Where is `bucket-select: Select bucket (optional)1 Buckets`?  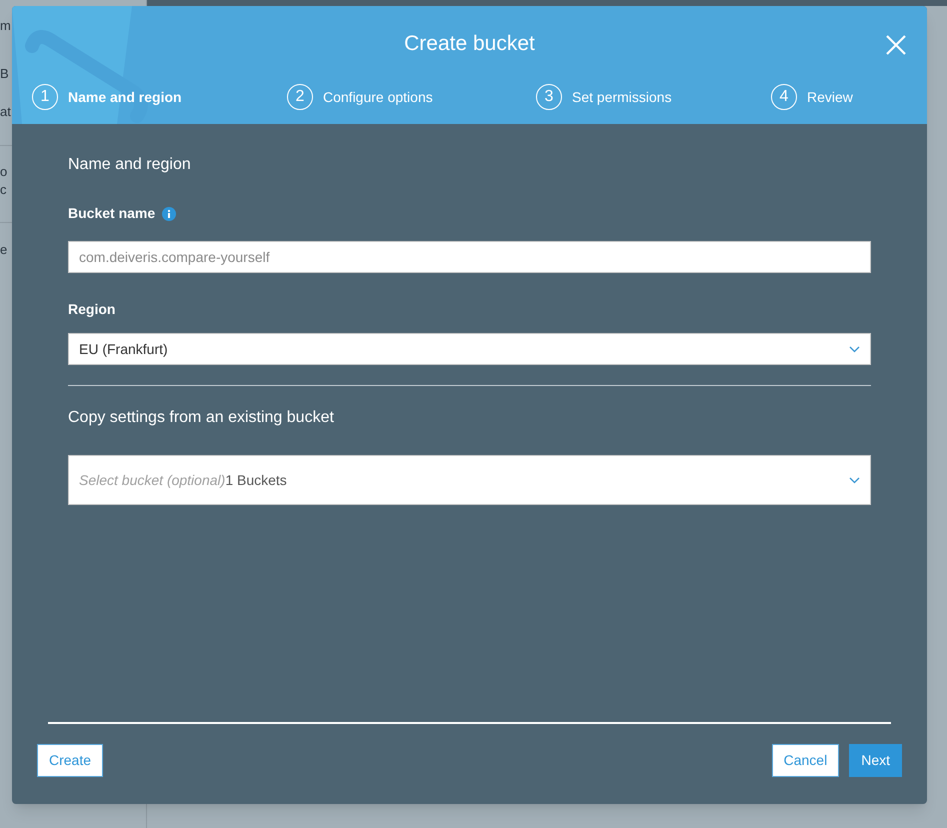
bucket-select: Select bucket (optional)1 Buckets is located at coordinates (469, 480).